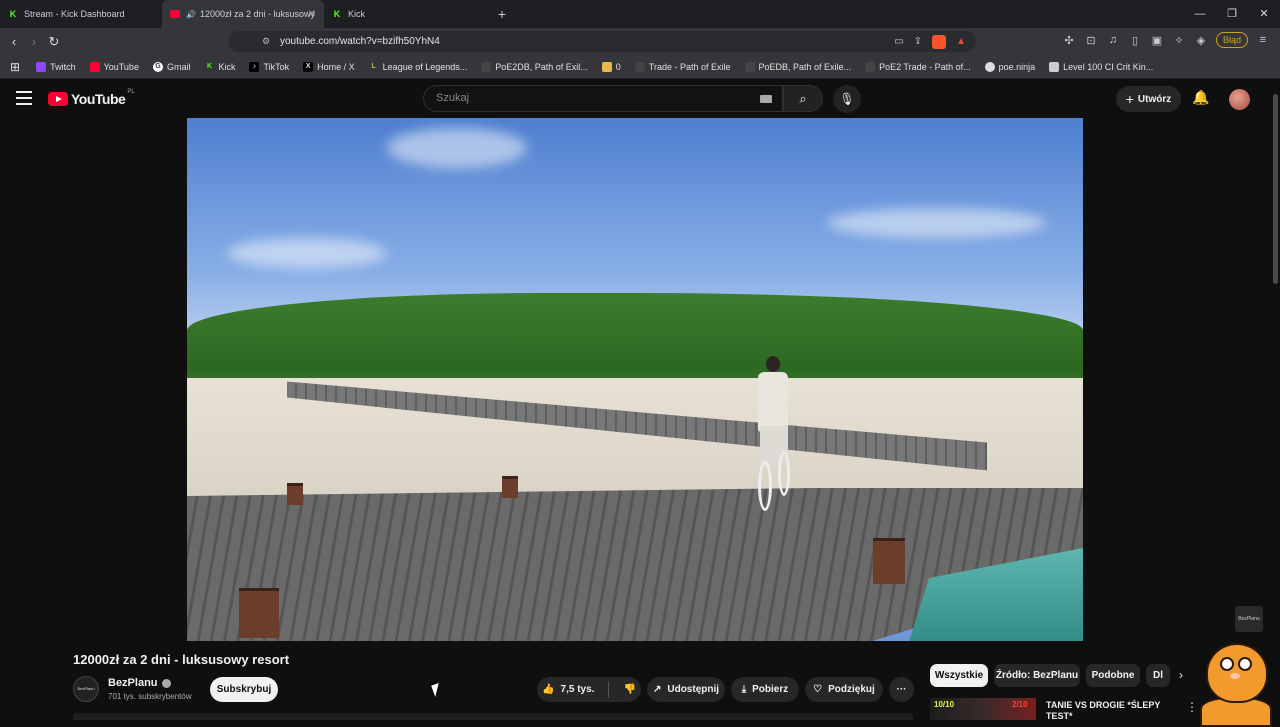 The width and height of the screenshot is (1280, 727). What do you see at coordinates (254, 66) in the screenshot?
I see `tiktok-icon: ♪` at bounding box center [254, 66].